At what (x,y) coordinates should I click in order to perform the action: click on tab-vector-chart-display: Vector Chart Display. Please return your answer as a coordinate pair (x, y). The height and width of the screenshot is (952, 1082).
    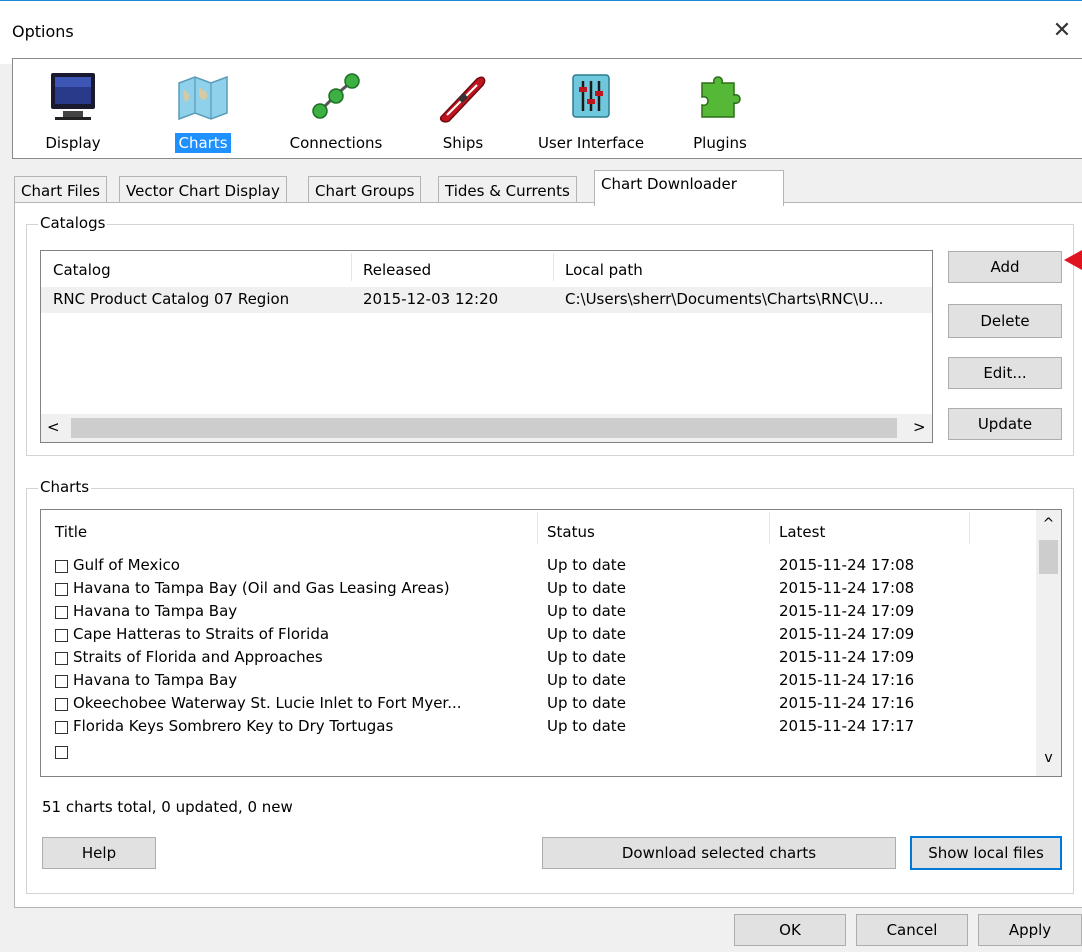
    Looking at the image, I should click on (203, 190).